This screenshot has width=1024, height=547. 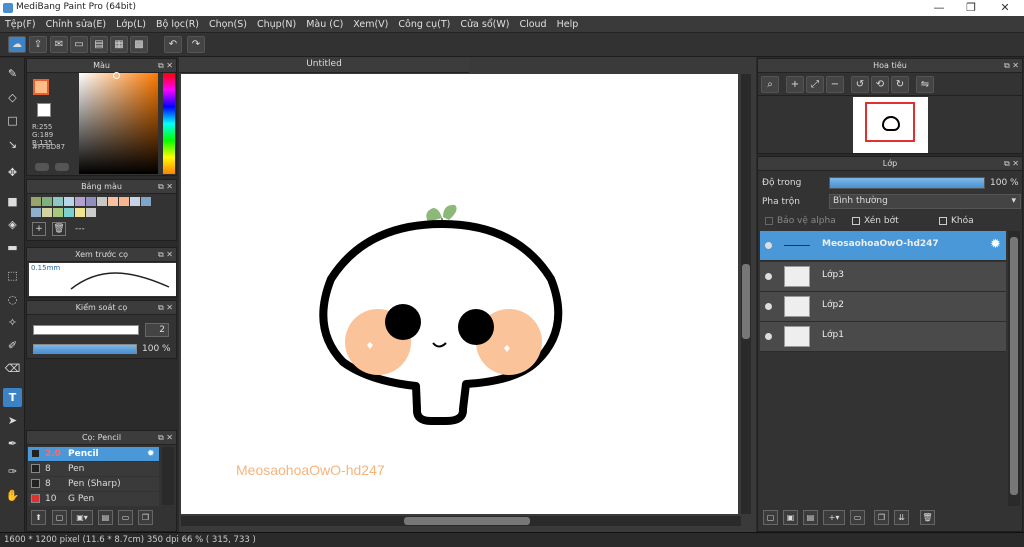 I want to click on layer-row: Lớp2, so click(x=883, y=307).